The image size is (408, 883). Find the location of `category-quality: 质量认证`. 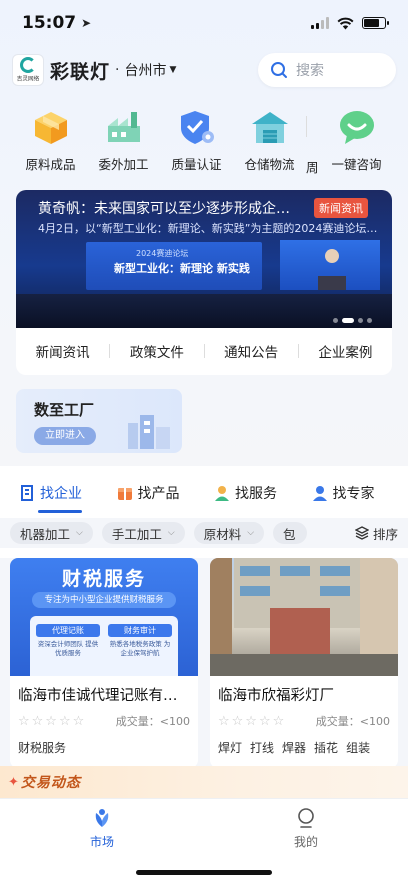

category-quality: 质量认证 is located at coordinates (196, 141).